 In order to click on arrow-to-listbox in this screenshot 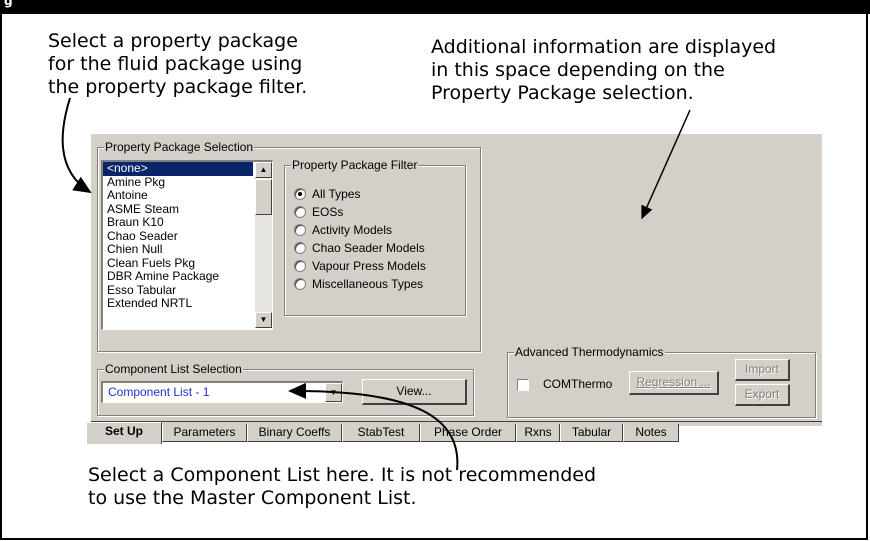, I will do `click(76, 145)`.